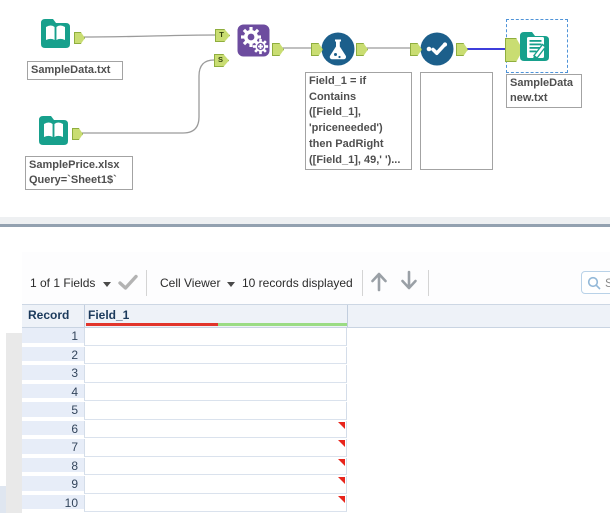 The image size is (610, 513). I want to click on table-row: 4 James priceneeded 5421.0000 0.4756, so click(185, 393).